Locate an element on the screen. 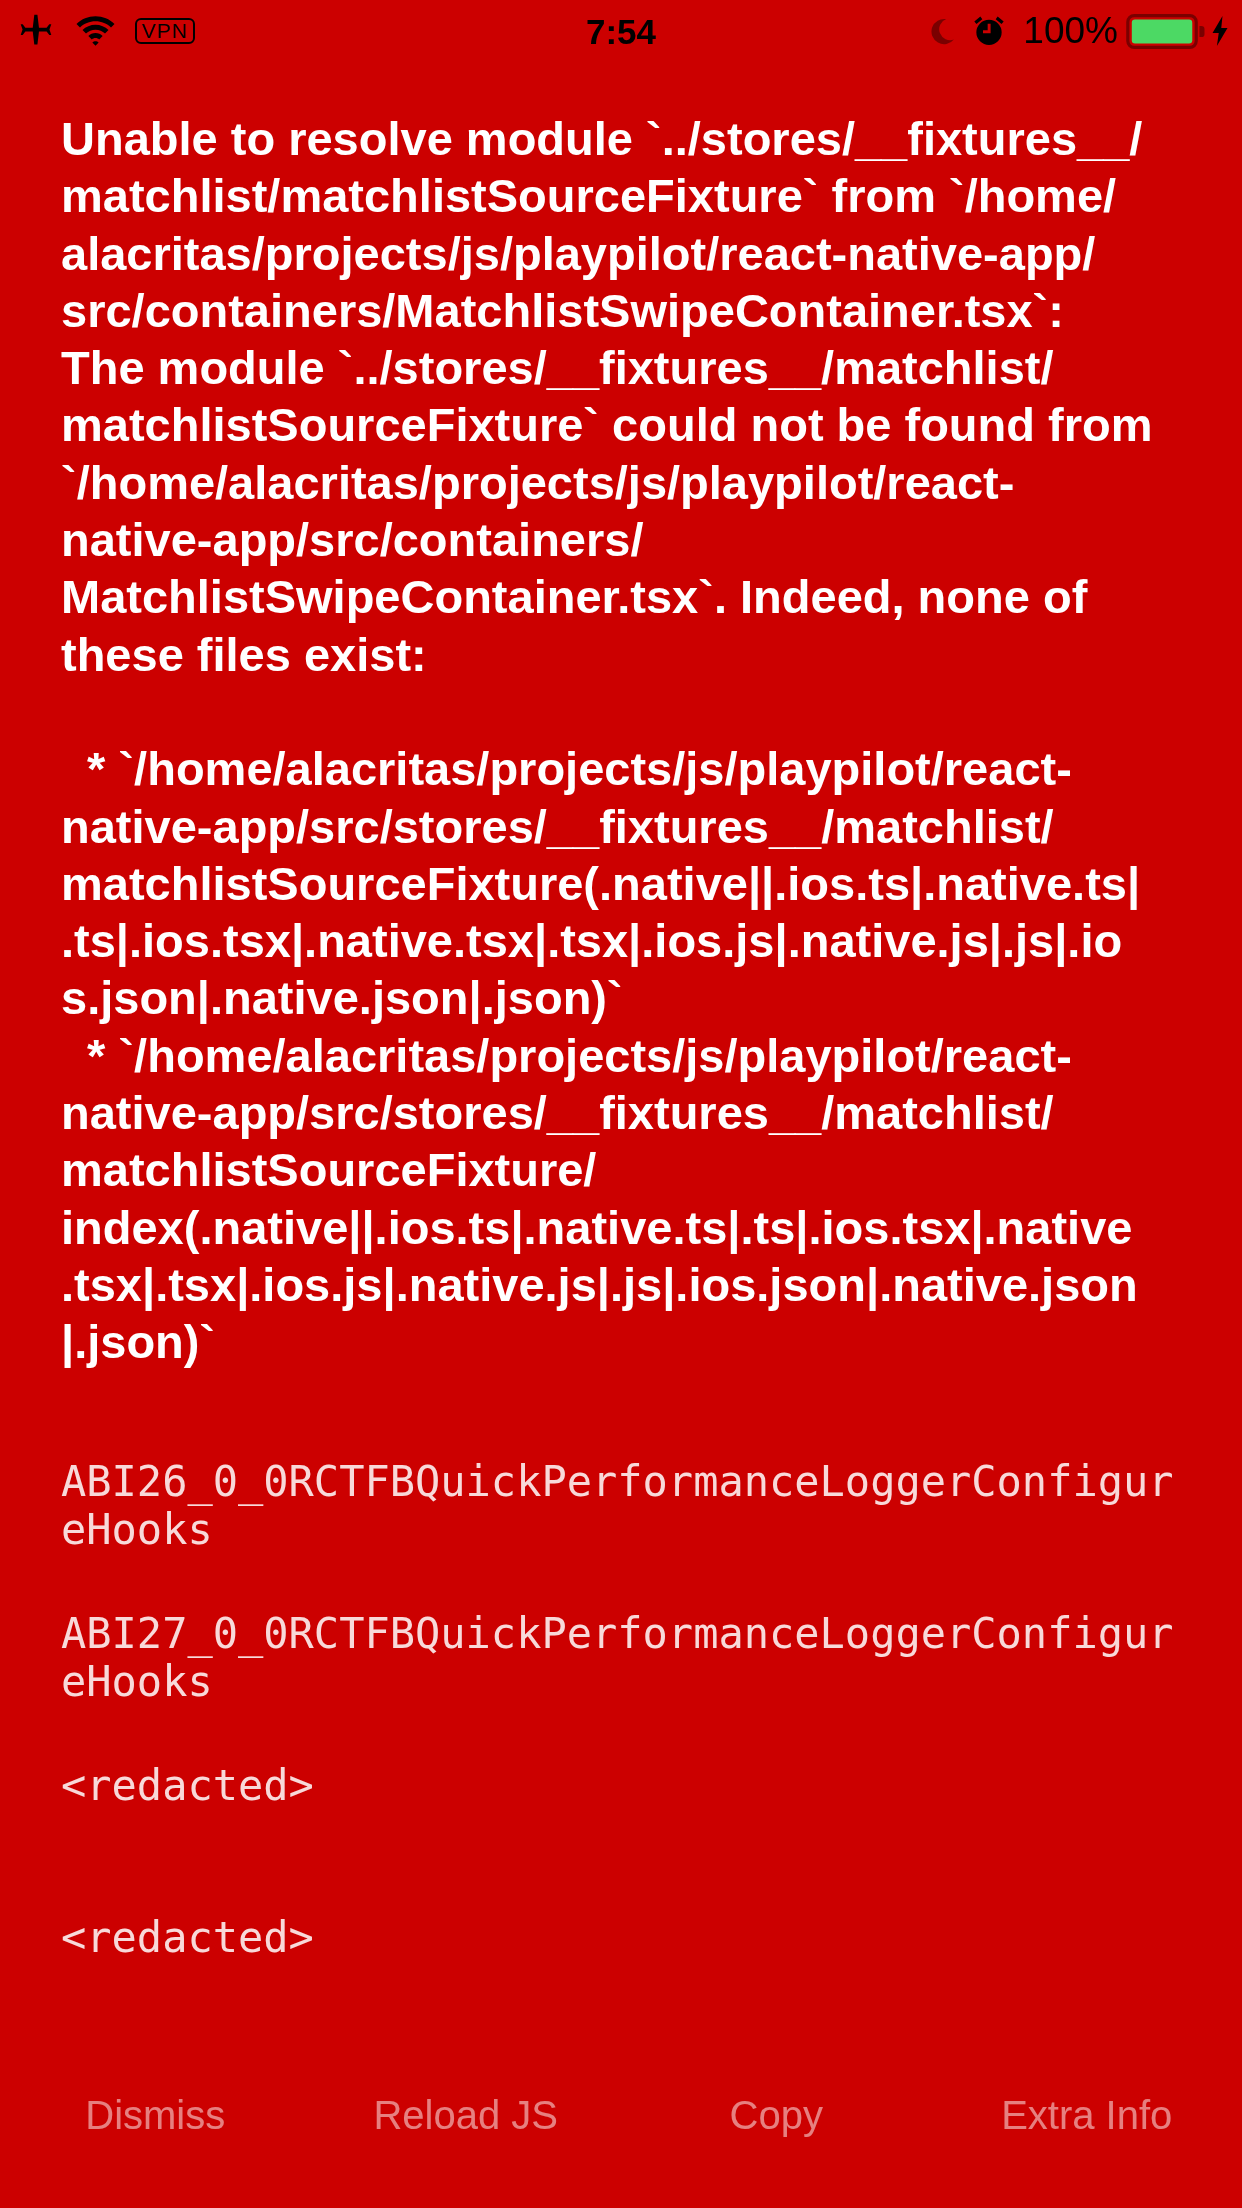  alarm-clock-icon is located at coordinates (989, 31).